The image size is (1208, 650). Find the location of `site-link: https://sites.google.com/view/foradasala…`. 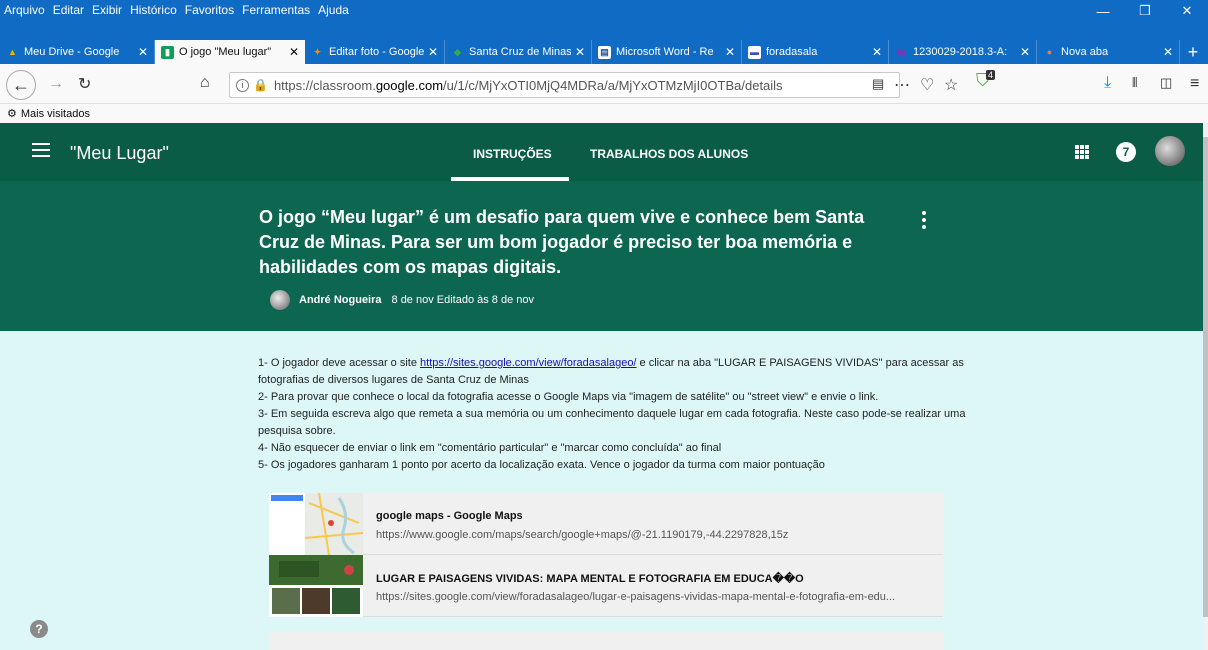

site-link: https://sites.google.com/view/foradasala… is located at coordinates (528, 363).